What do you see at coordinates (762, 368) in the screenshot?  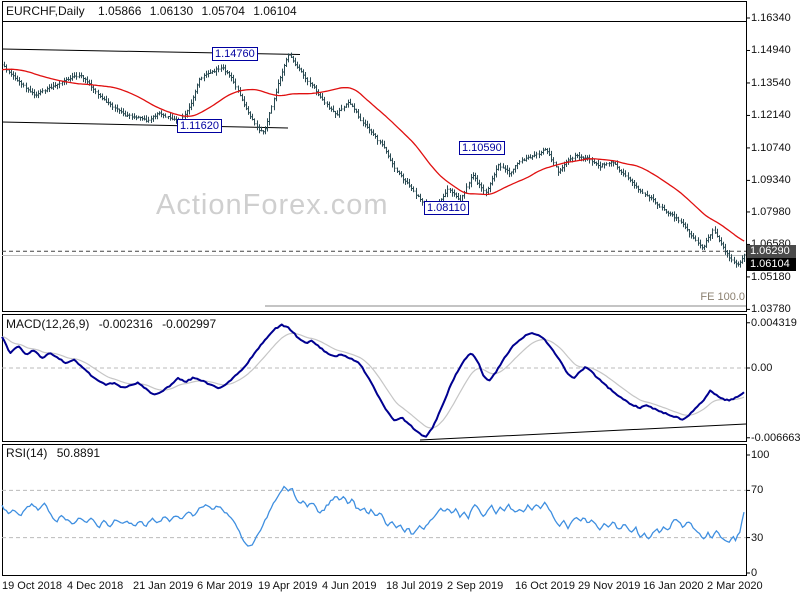 I see `macd-axis-label: 0.00` at bounding box center [762, 368].